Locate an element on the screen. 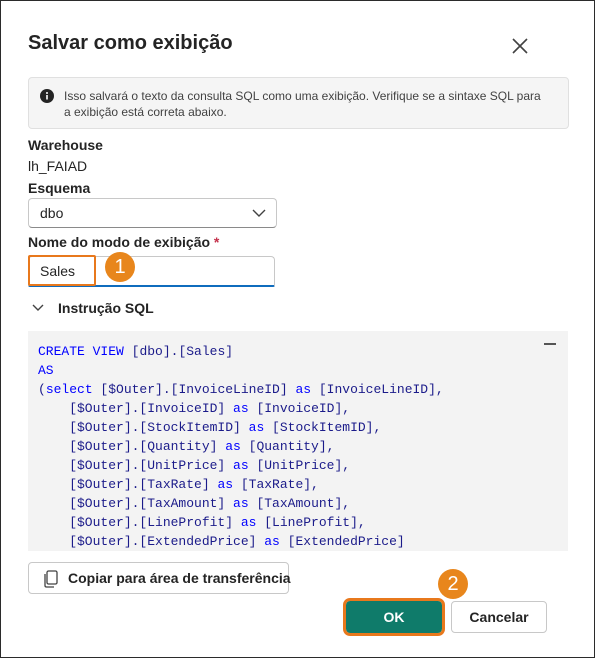  sql-section-label: Instrução SQL is located at coordinates (106, 308).